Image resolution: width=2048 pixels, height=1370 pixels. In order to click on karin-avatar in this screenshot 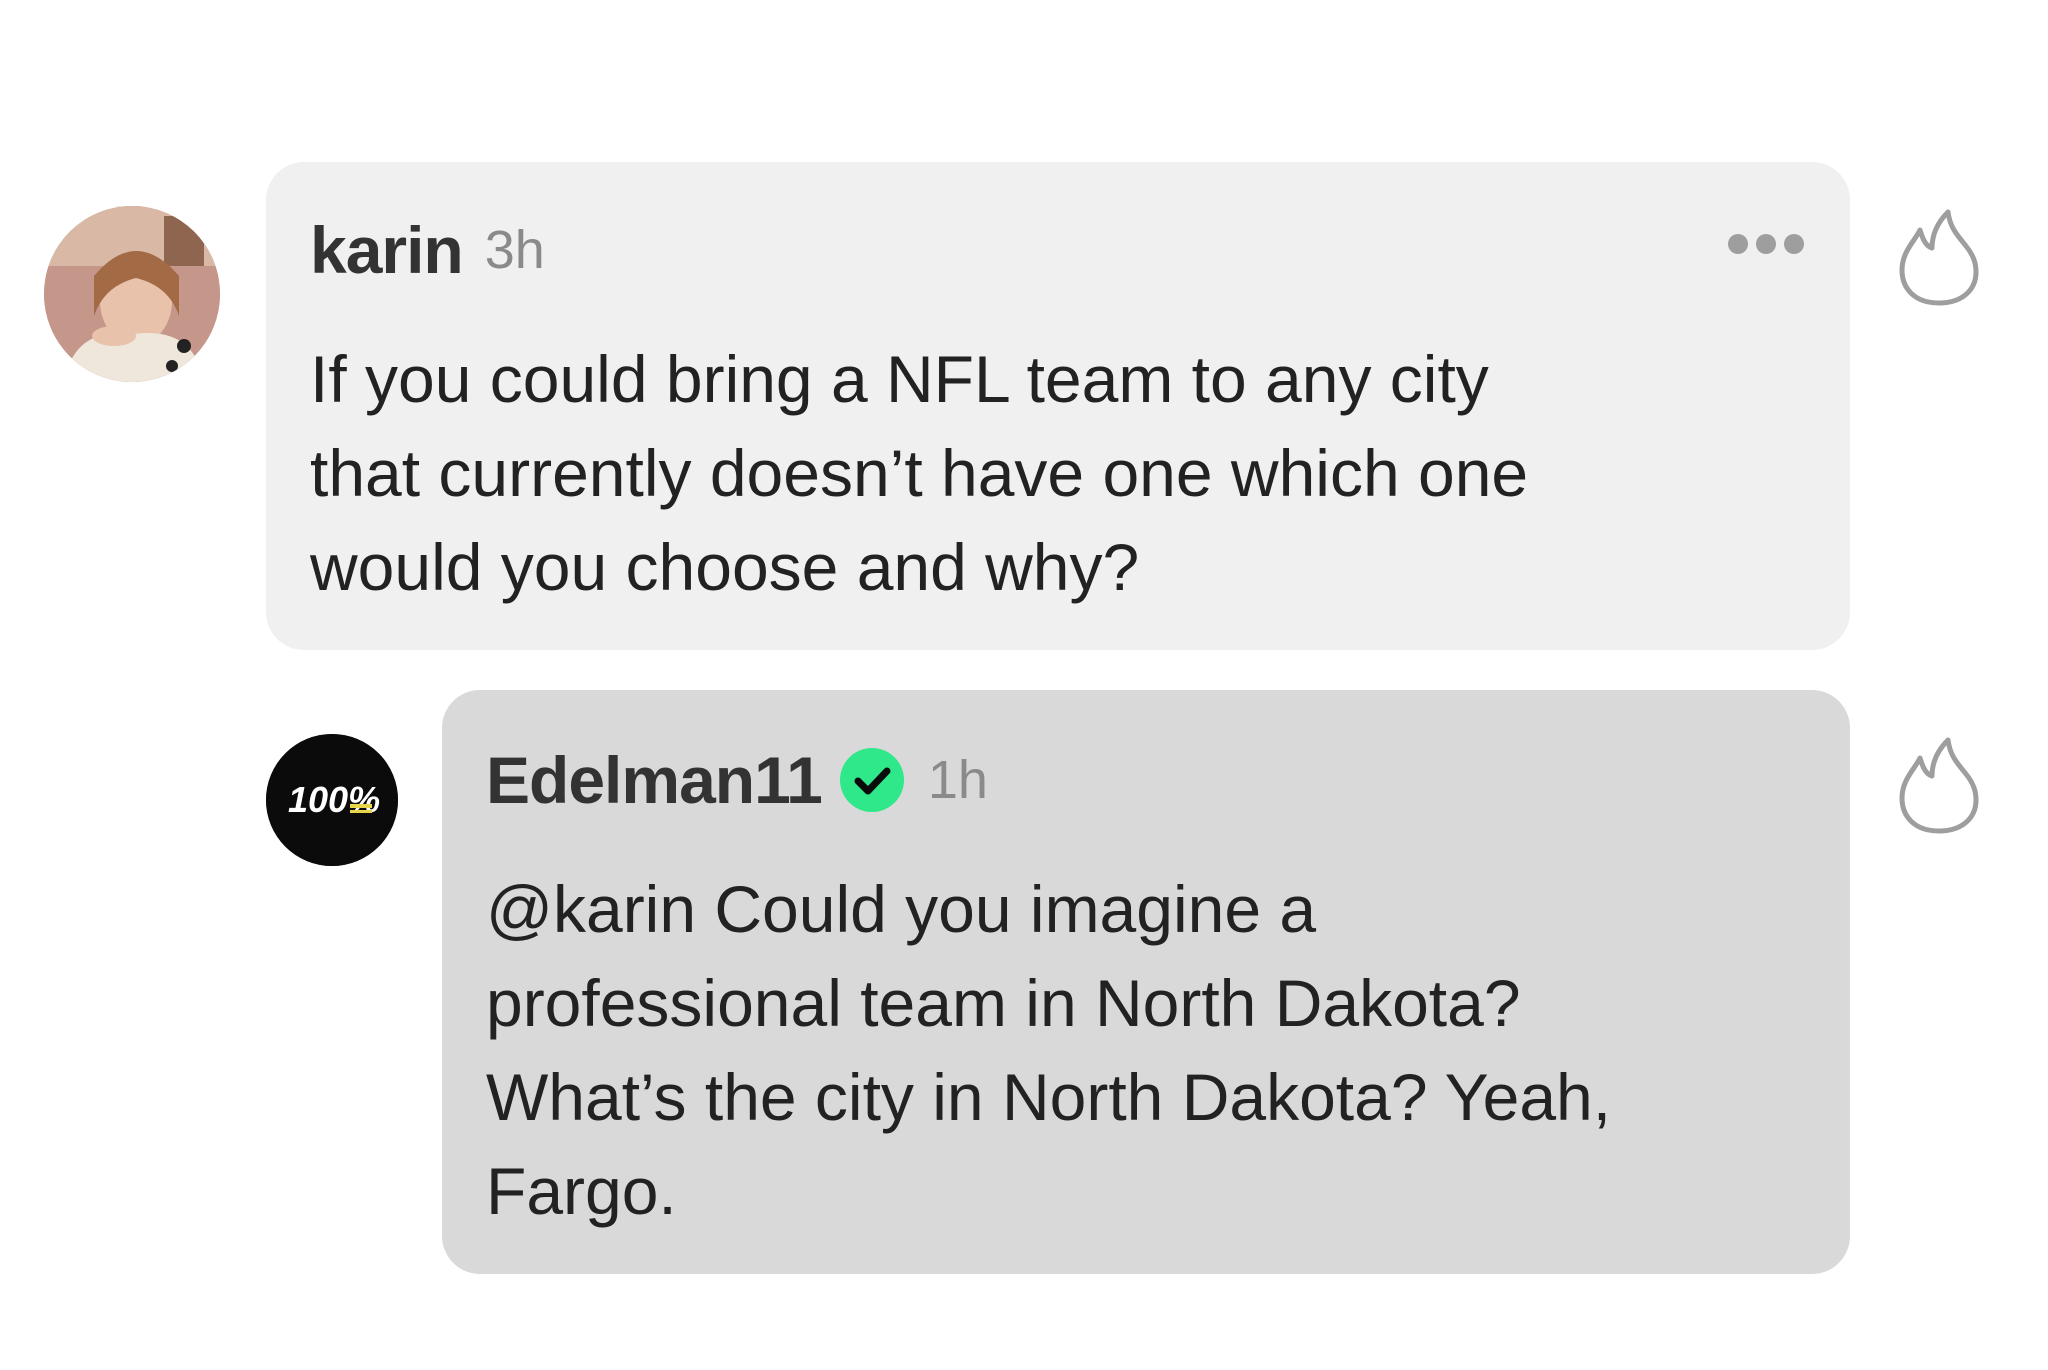, I will do `click(132, 294)`.